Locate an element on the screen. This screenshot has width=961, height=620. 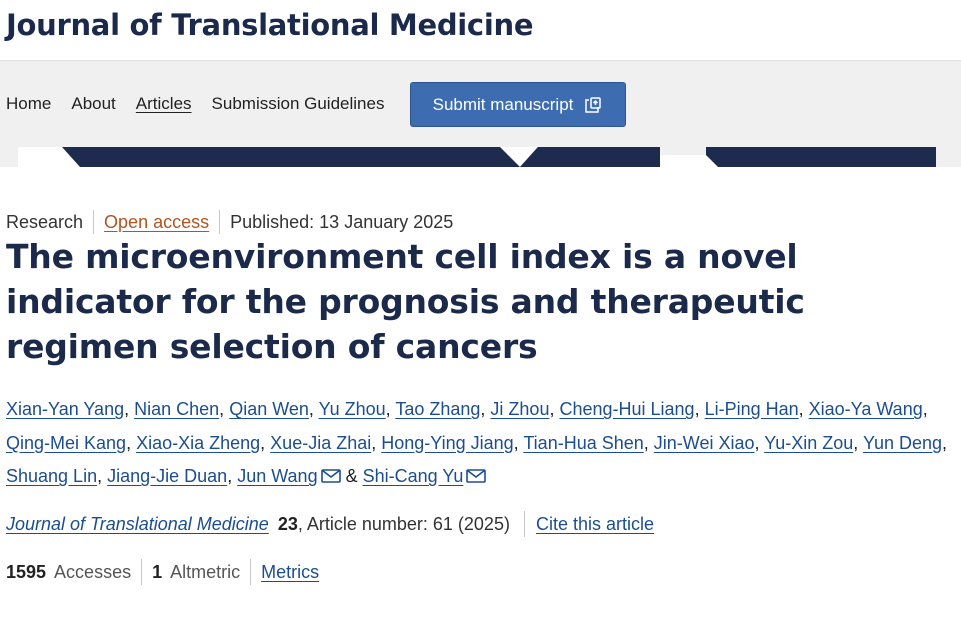
altmetric-count: 1 is located at coordinates (157, 571).